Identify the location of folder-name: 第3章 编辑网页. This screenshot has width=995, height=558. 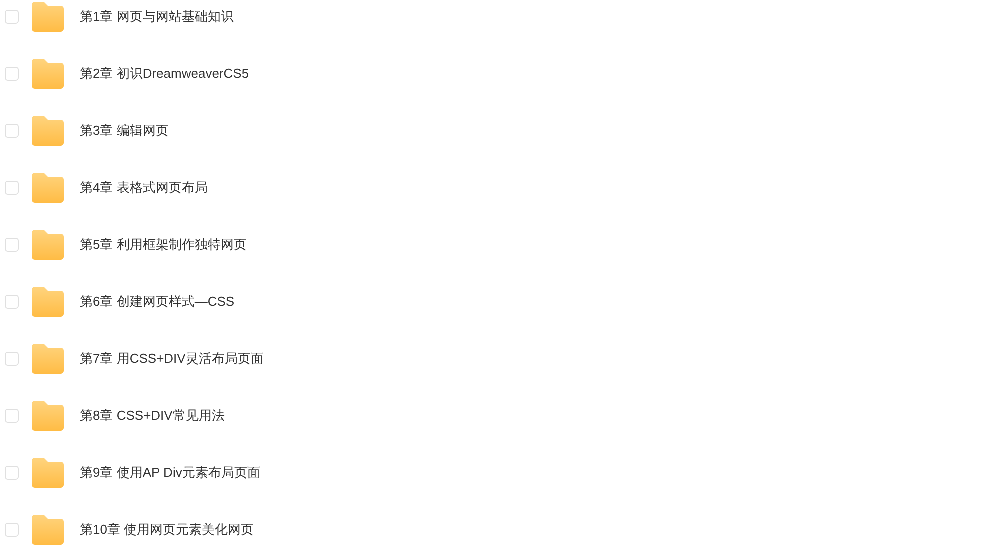
(124, 131).